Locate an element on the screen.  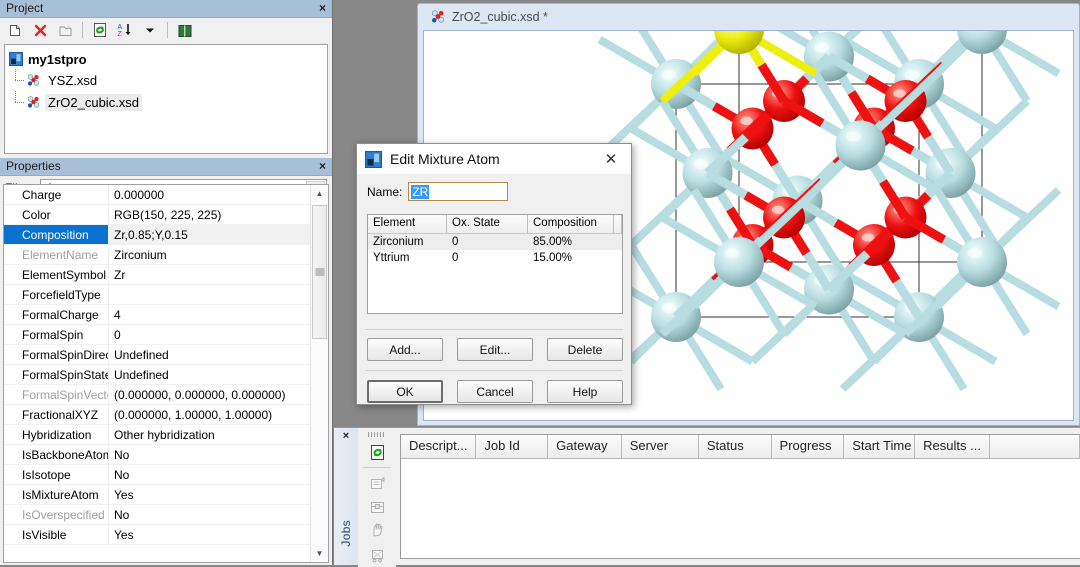
viewer-tab: ZrO2_cubic.xsd * is located at coordinates (748, 16).